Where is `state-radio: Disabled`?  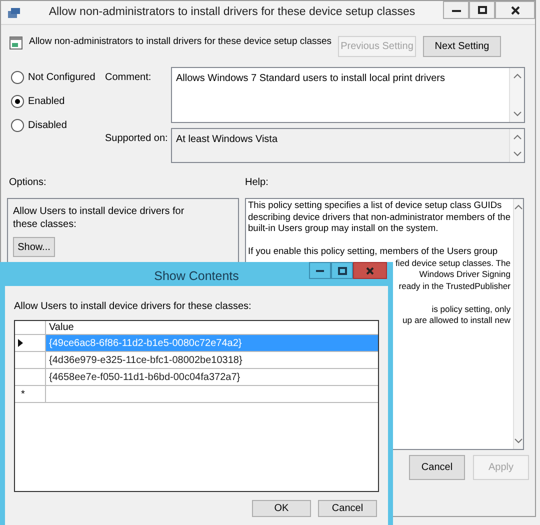
state-radio: Disabled is located at coordinates (58, 125).